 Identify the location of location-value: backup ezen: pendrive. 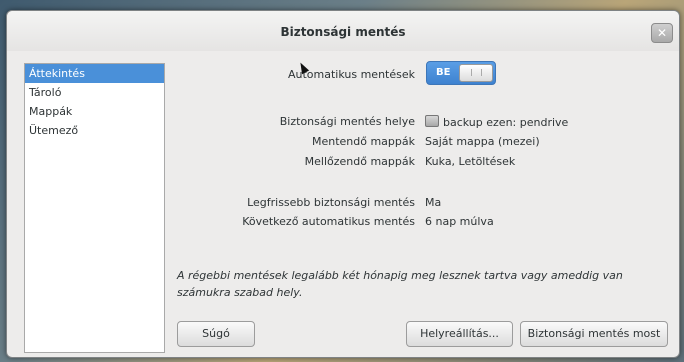
(496, 122).